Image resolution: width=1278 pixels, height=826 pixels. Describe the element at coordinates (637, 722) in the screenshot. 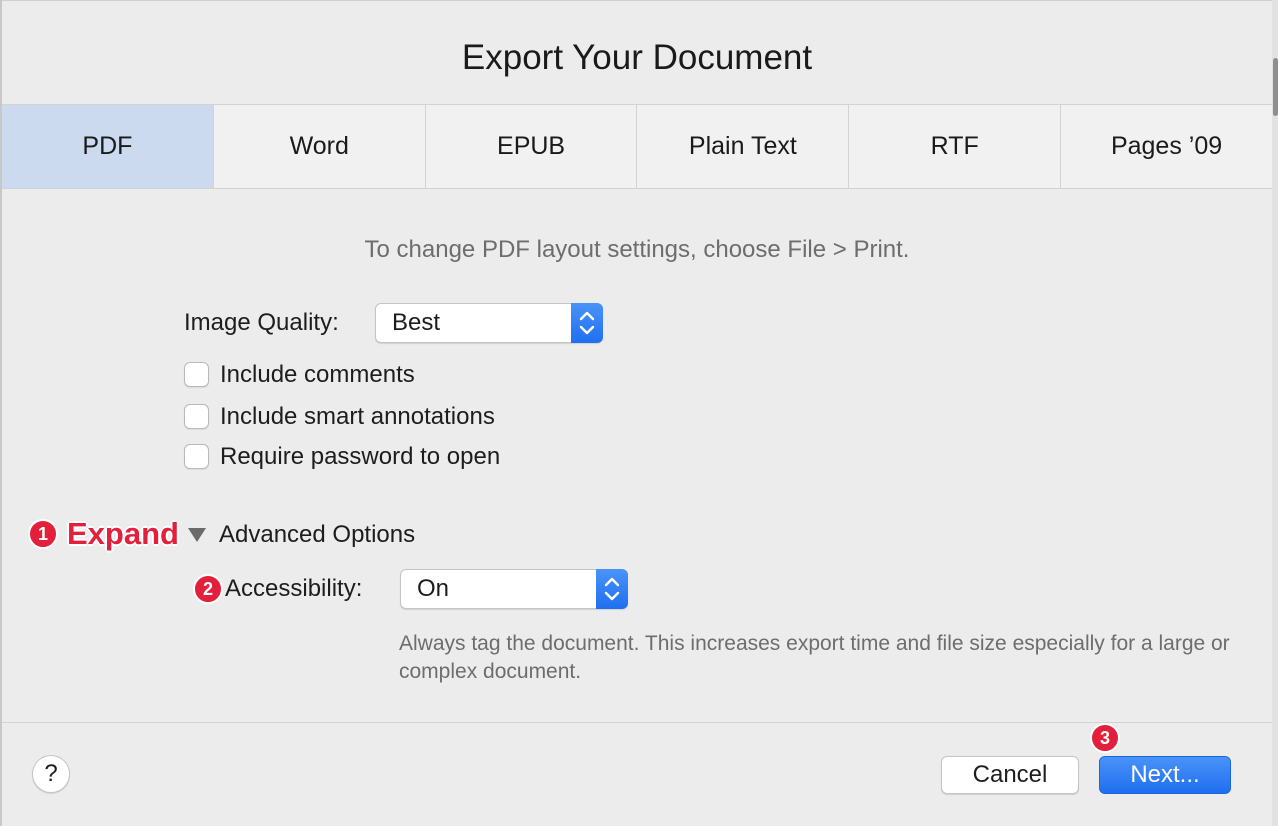

I see `footer-divider` at that location.